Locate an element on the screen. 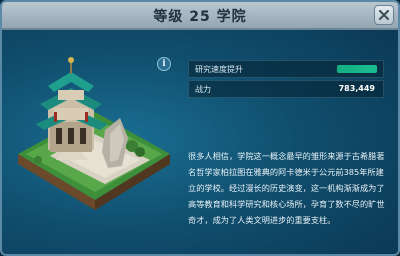 The image size is (400, 256). title-bar: 等级 25 学院 is located at coordinates (200, 16).